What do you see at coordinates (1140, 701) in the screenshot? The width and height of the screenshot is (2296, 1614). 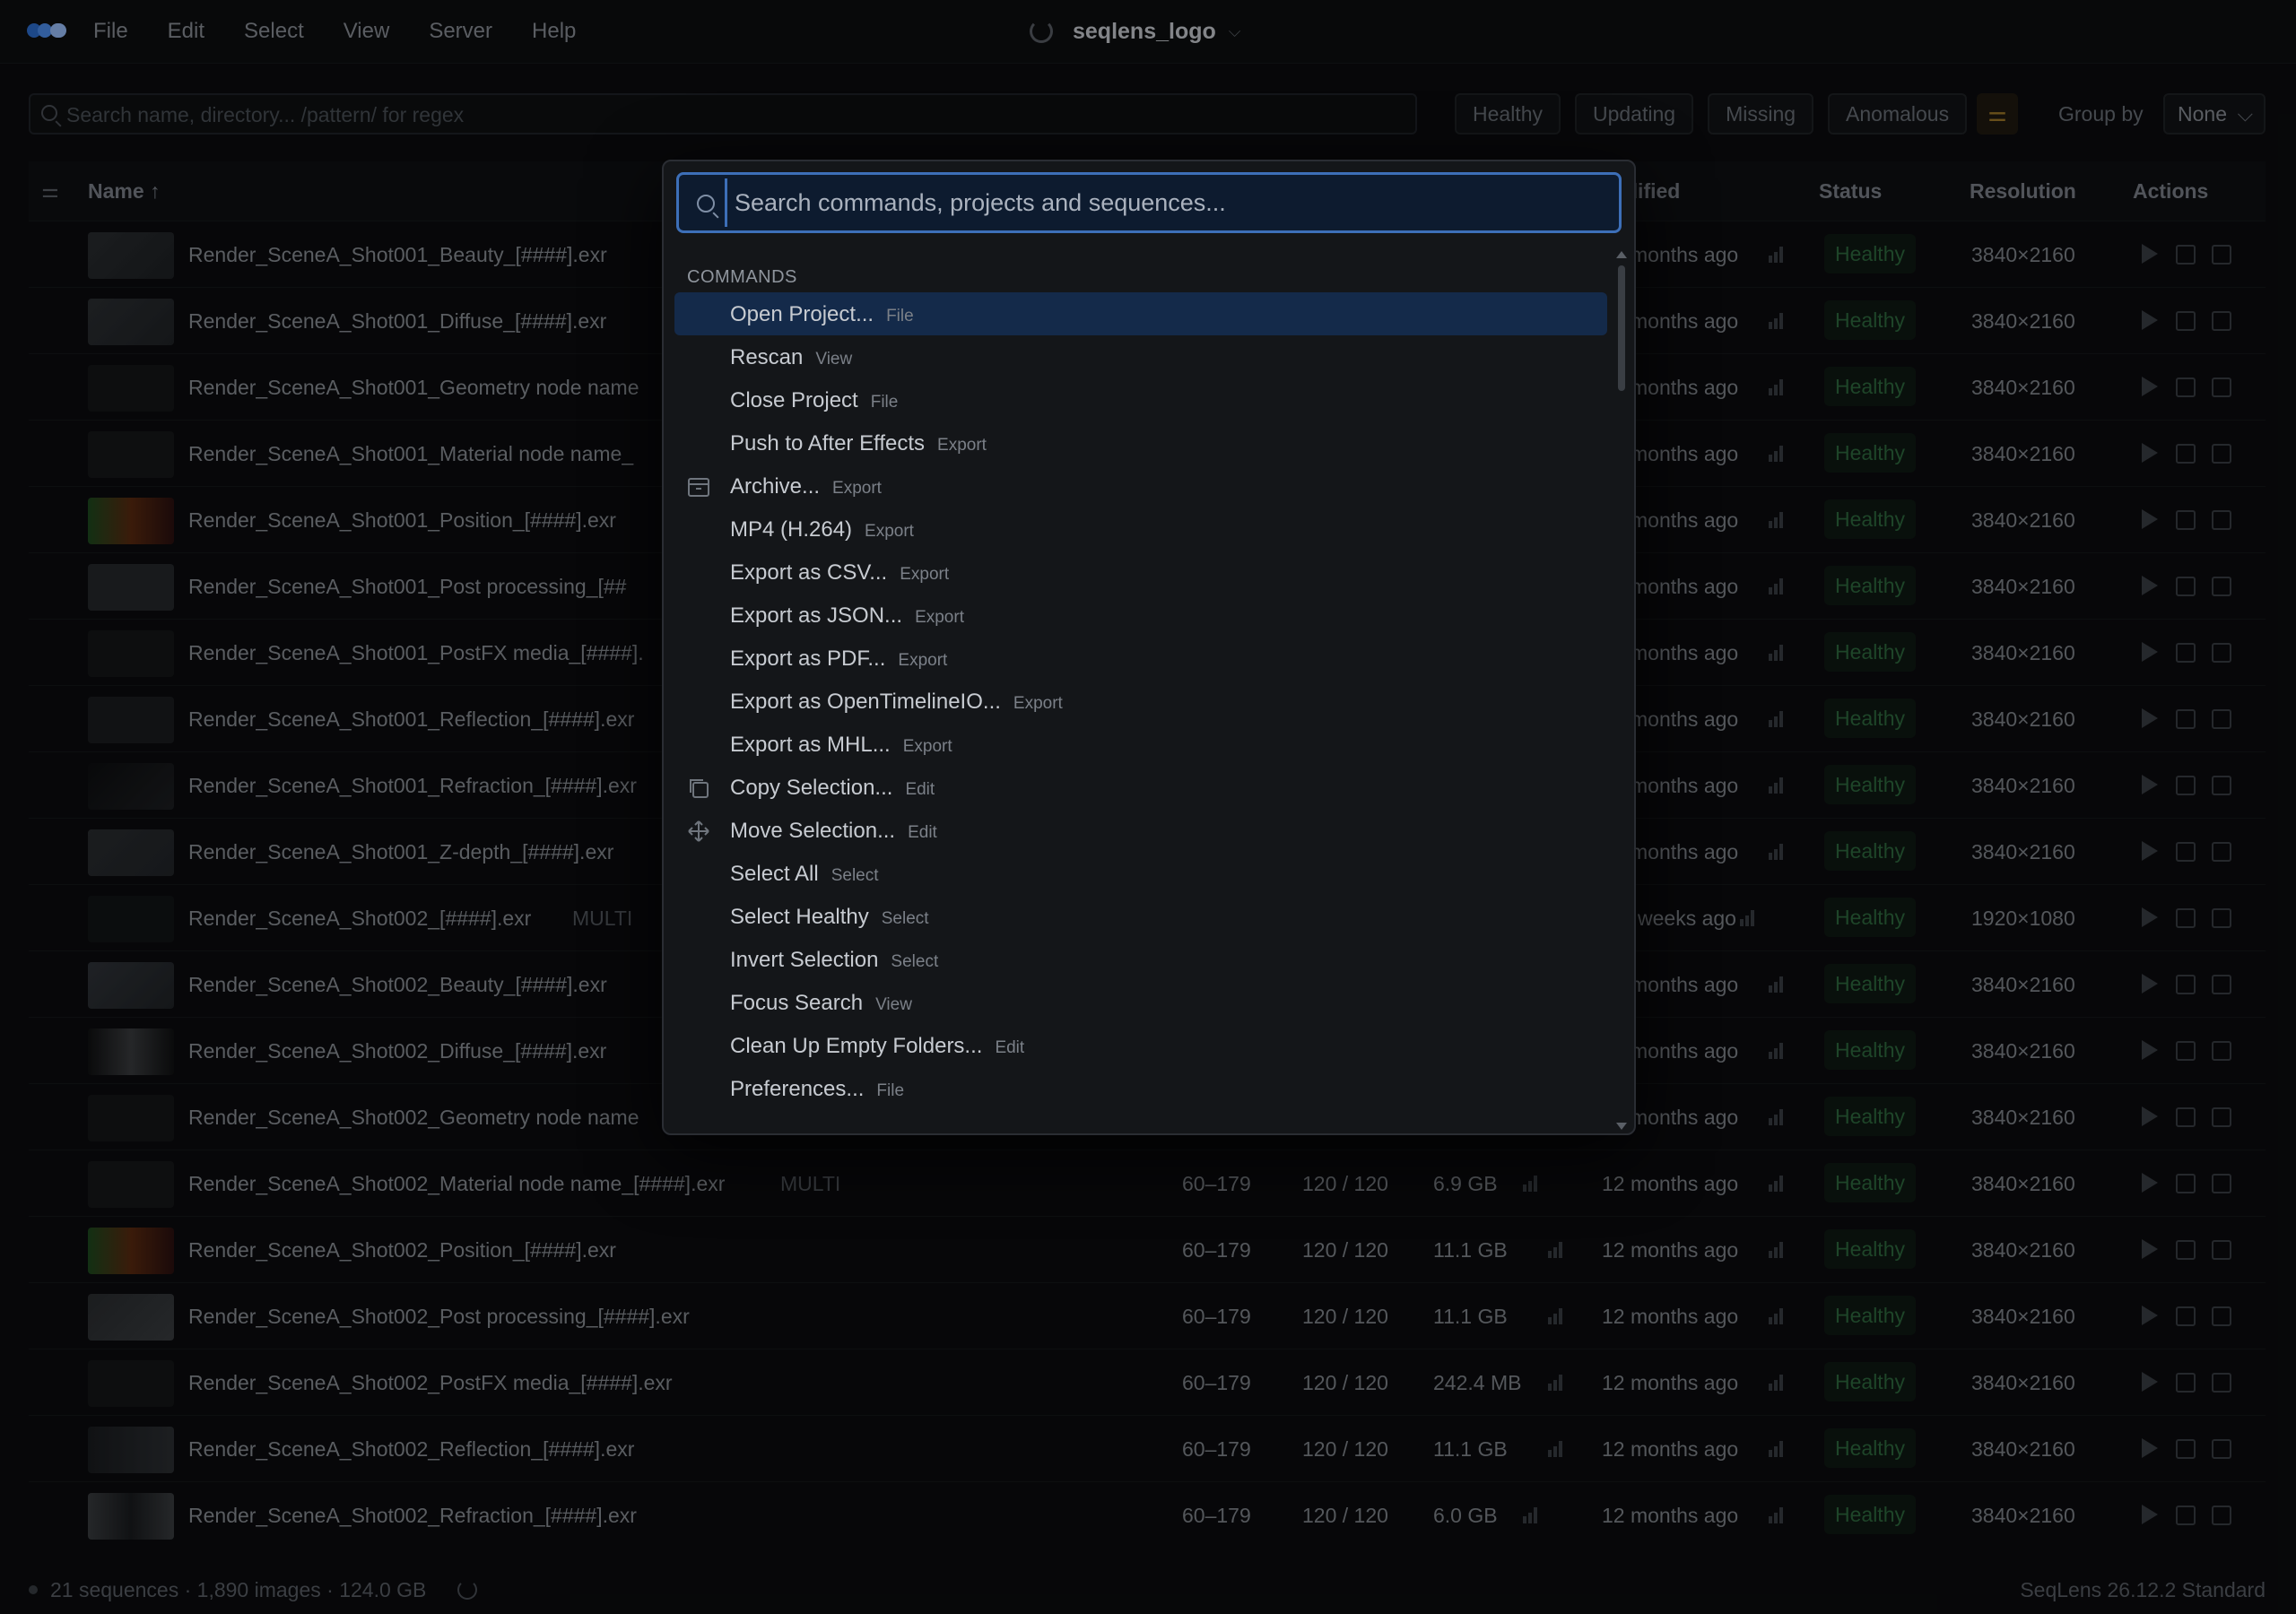 I see `command-item: Export as OpenTimelineIO... Export` at bounding box center [1140, 701].